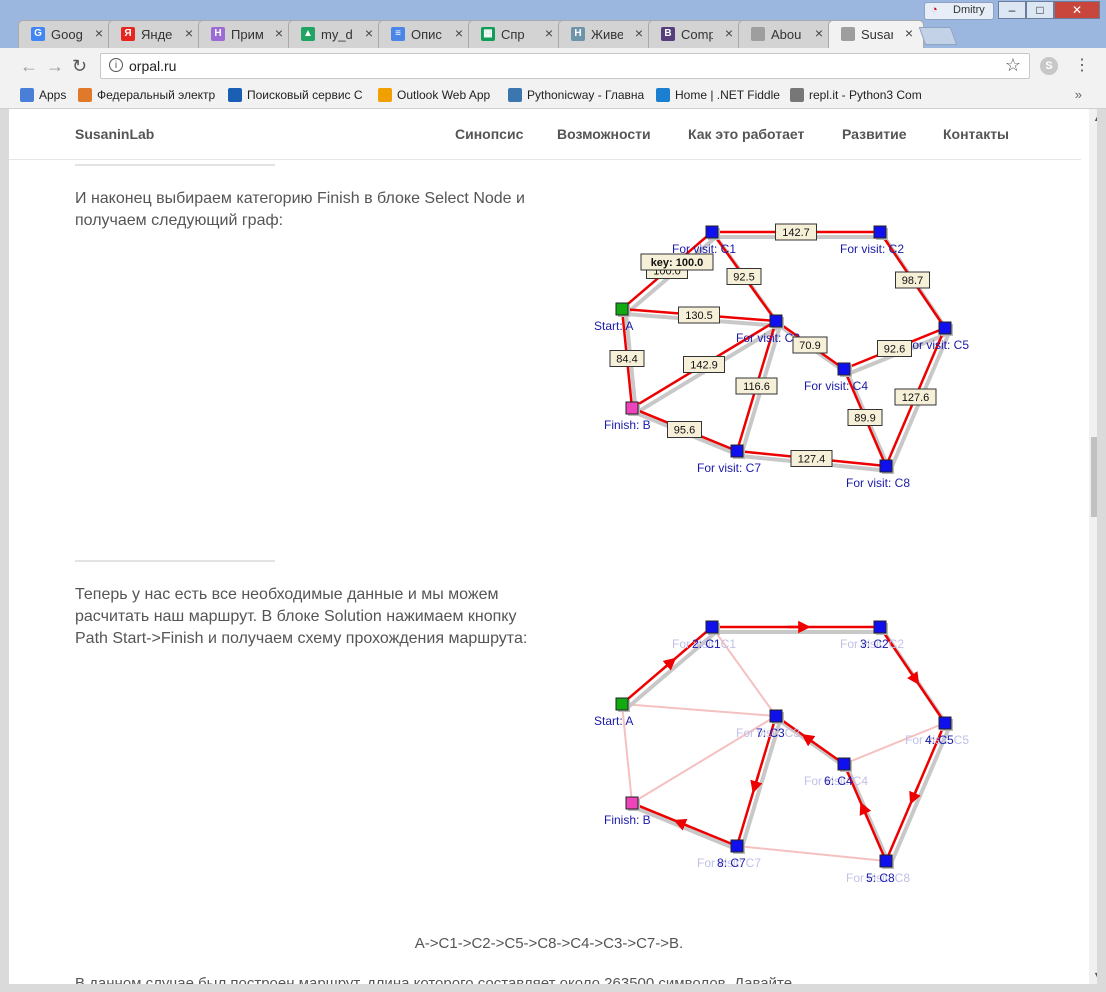  I want to click on browser-tab: H Живе ×, so click(606, 34).